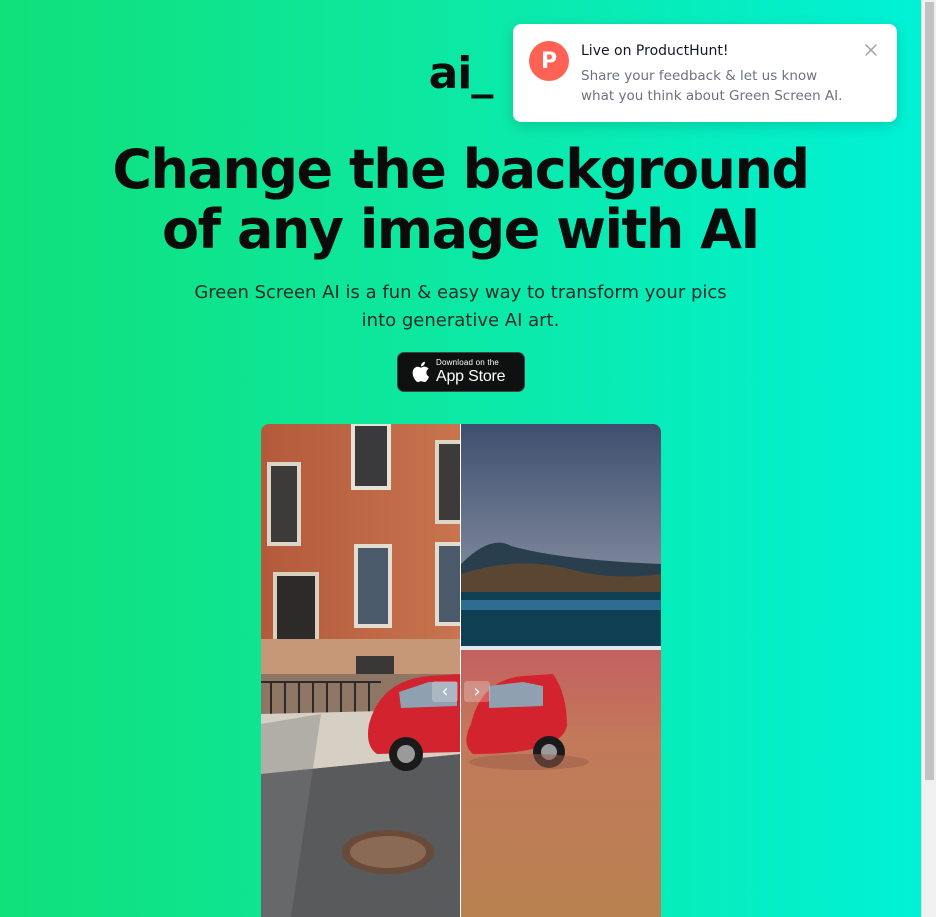  Describe the element at coordinates (561, 670) in the screenshot. I see `ai-generated-photo` at that location.